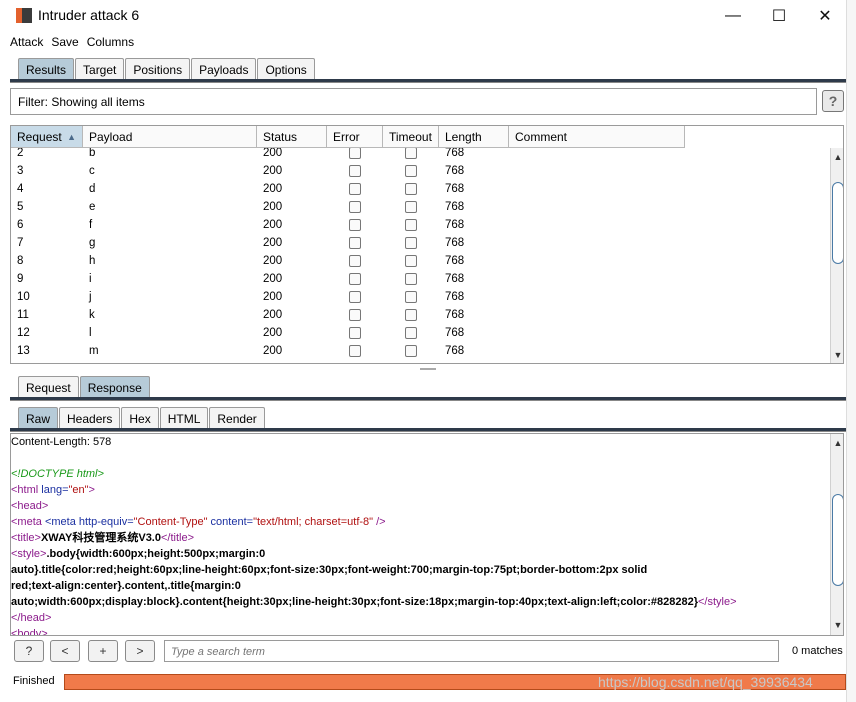  I want to click on table-row: 7 g 200 768, so click(348, 243).